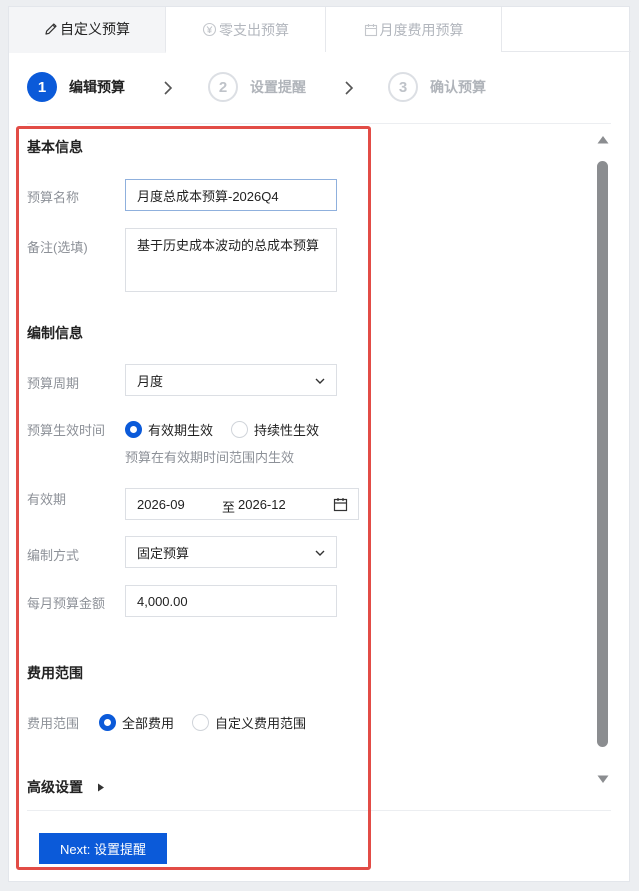  Describe the element at coordinates (66, 430) in the screenshot. I see `effective-time-label: 预算生效时间` at that location.